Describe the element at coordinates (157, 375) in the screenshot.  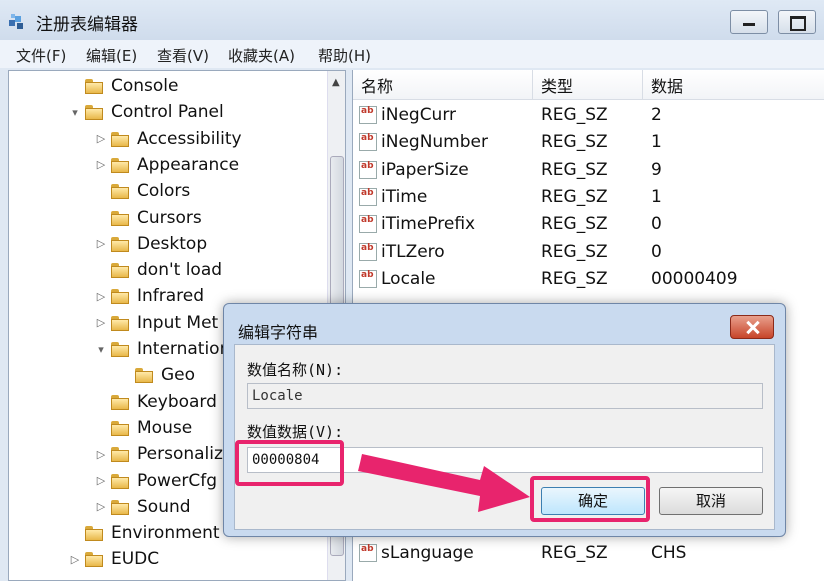
I see `tree-item: Geo` at that location.